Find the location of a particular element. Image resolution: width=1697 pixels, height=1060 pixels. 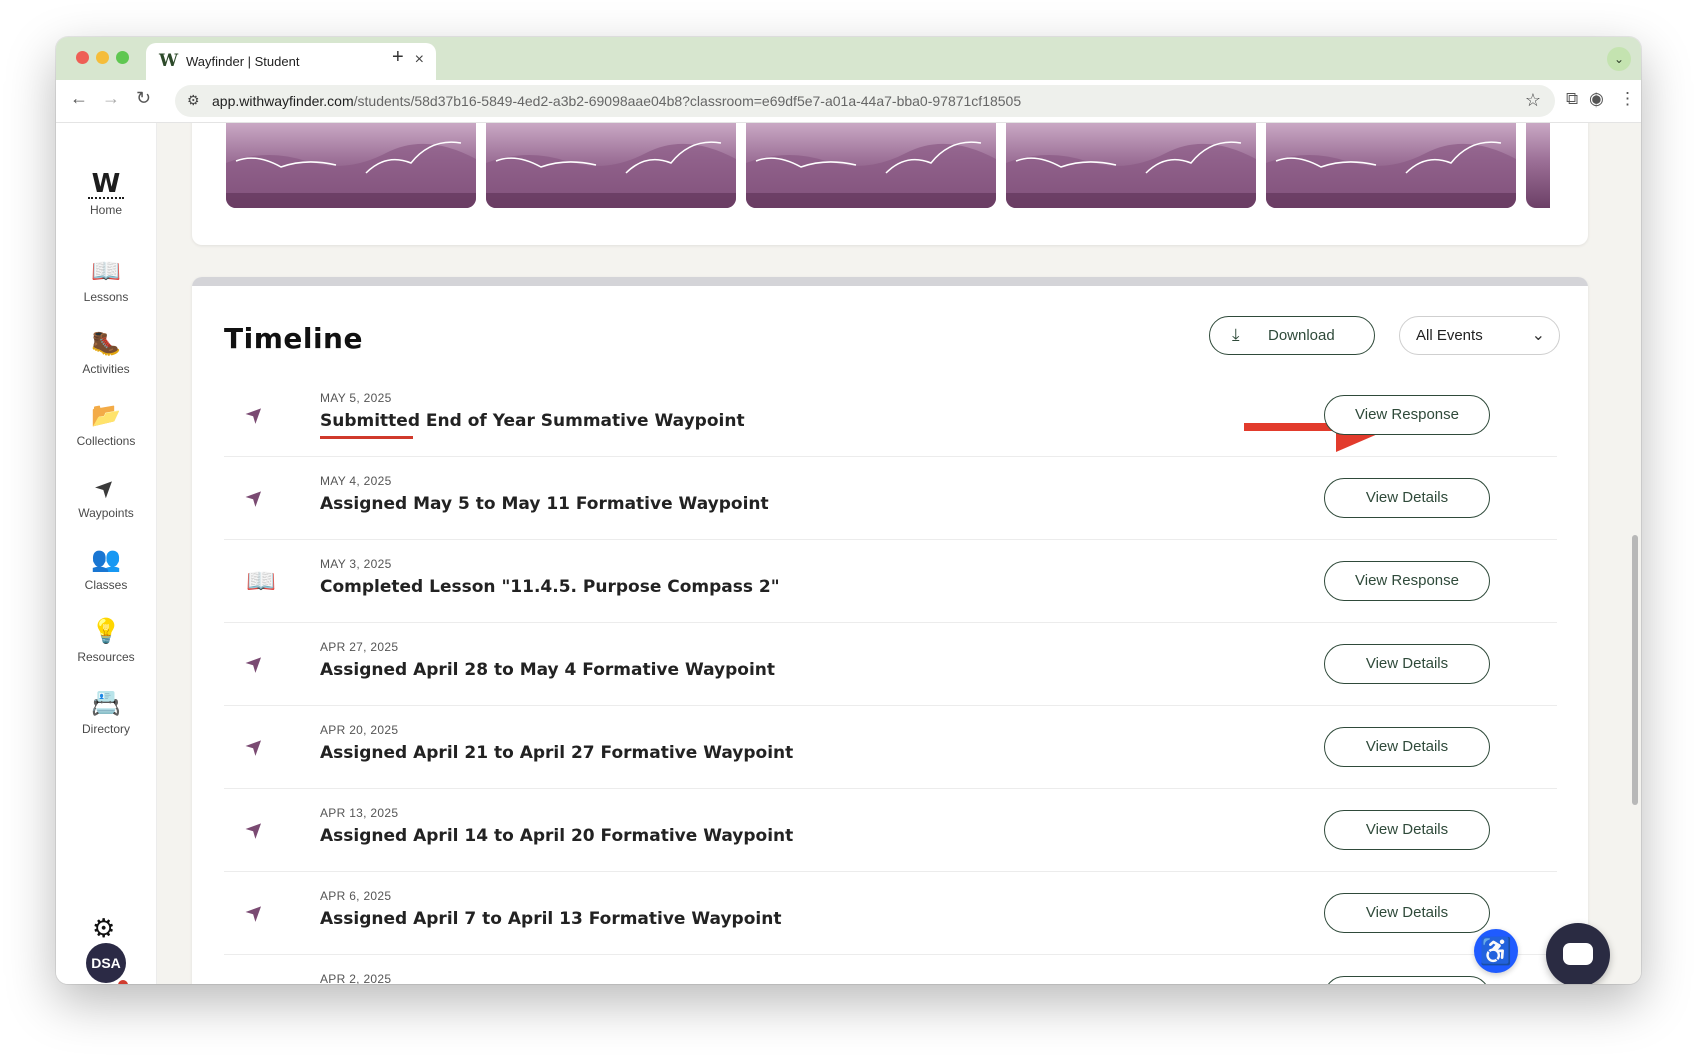

forward-icon: → is located at coordinates (111, 98).